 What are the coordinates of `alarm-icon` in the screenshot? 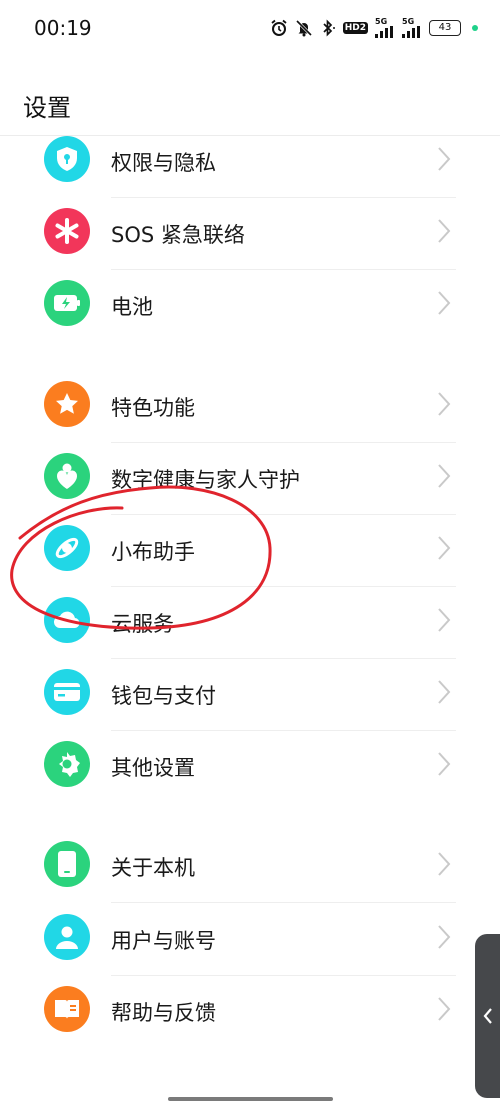 It's located at (279, 28).